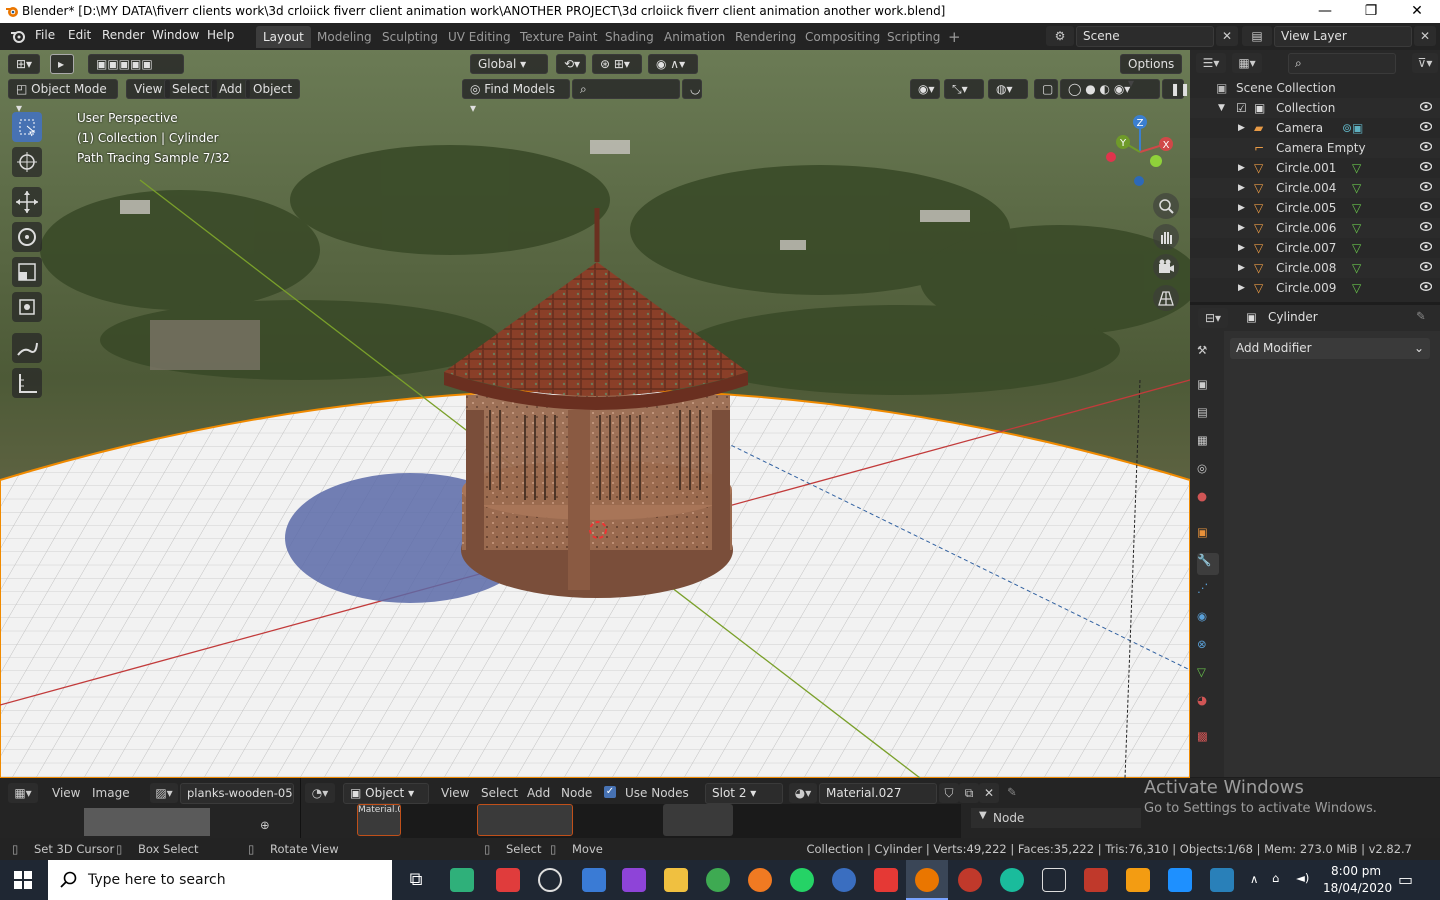 Image resolution: width=1440 pixels, height=900 pixels. I want to click on word-icon, so click(844, 880).